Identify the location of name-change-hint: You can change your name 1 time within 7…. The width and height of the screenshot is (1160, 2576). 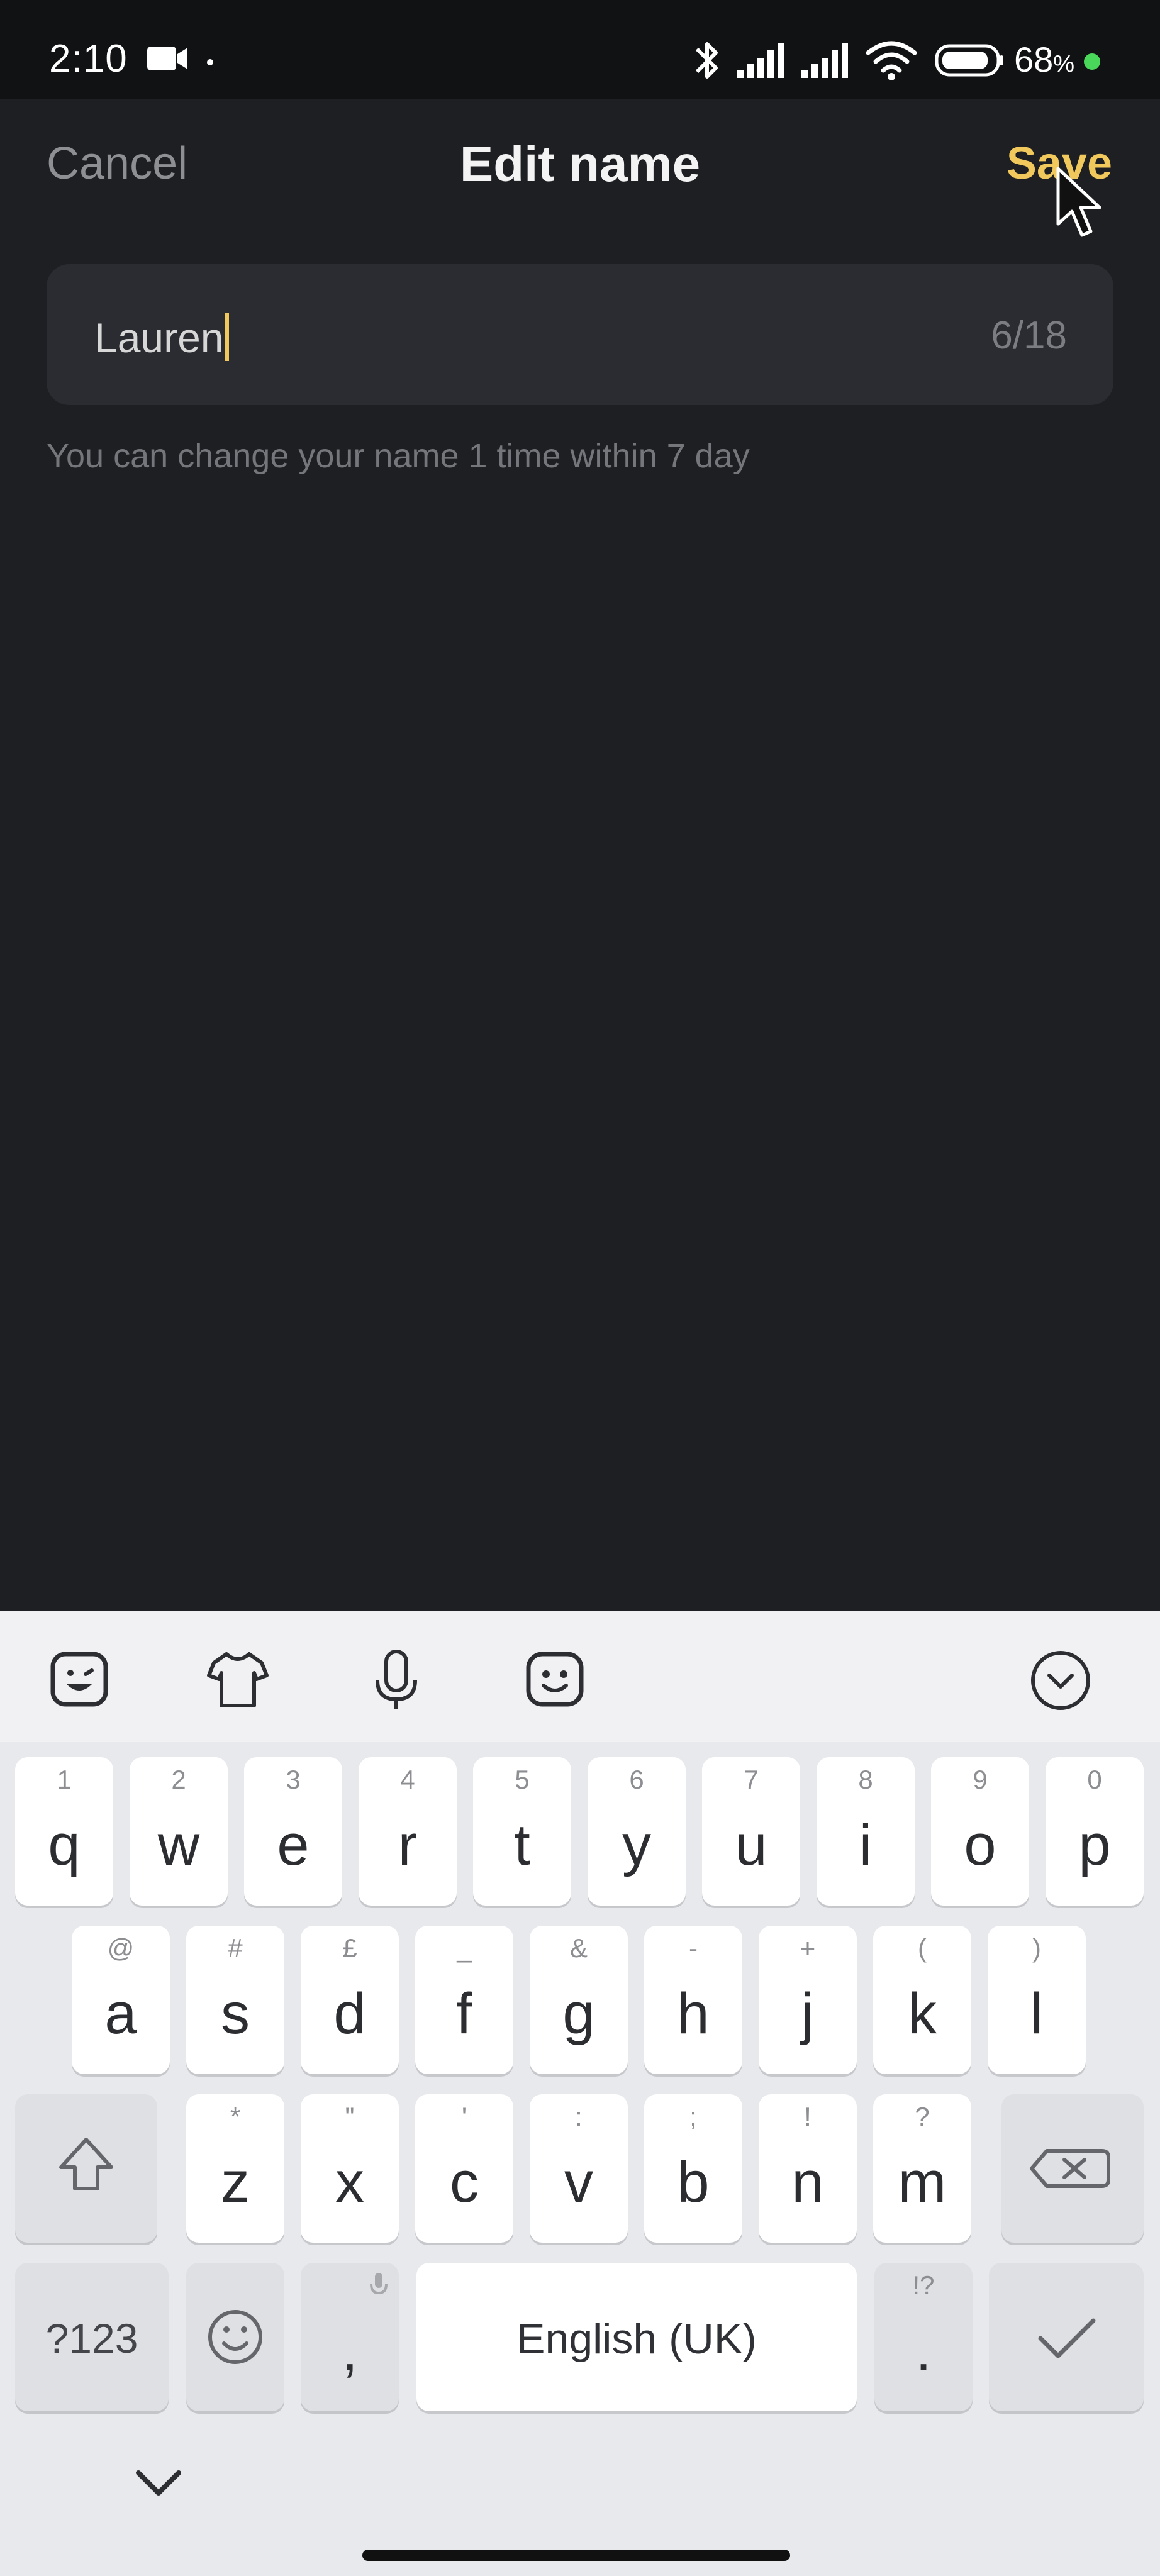
(398, 456).